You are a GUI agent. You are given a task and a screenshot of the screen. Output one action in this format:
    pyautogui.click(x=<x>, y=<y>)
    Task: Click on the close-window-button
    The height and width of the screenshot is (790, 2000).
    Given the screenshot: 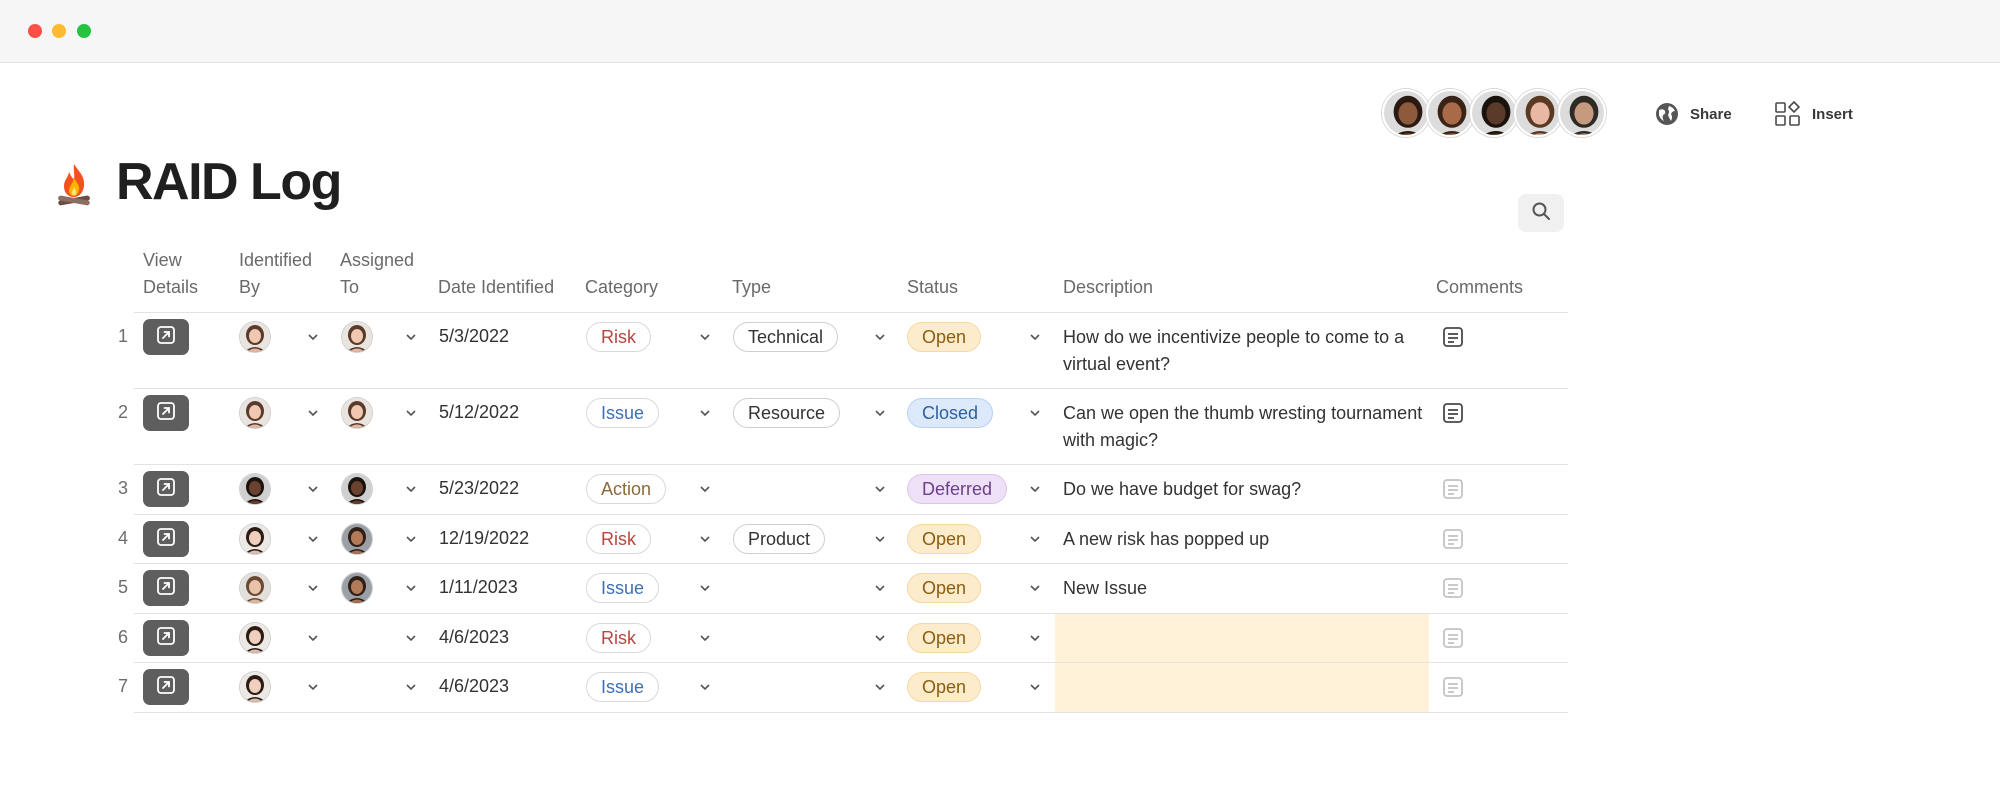 What is the action you would take?
    pyautogui.click(x=35, y=31)
    